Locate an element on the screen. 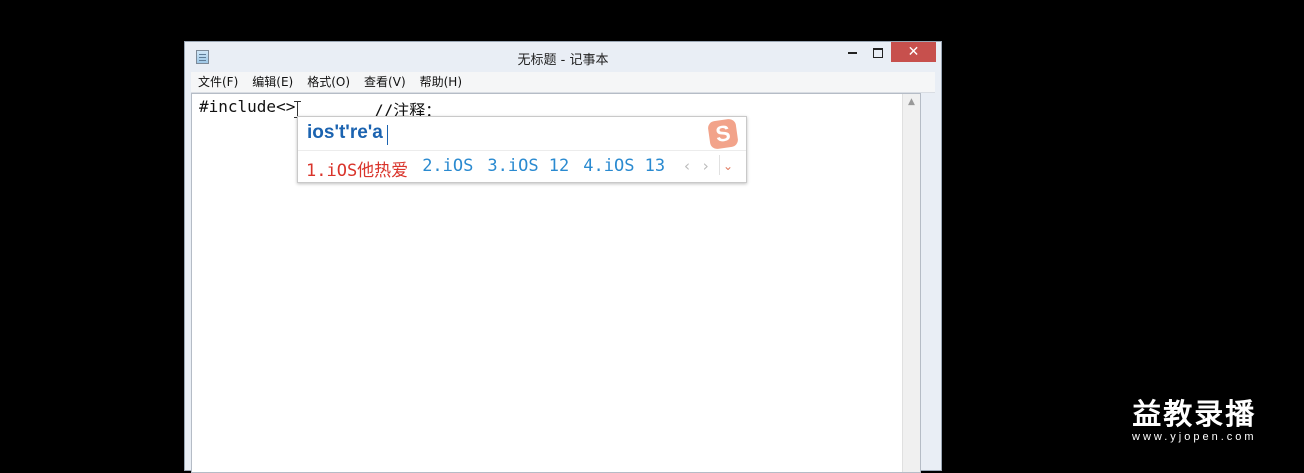  menu-bar: 文件(F) 编辑(E) 格式(O) 查看(V) 帮助(H) is located at coordinates (563, 82).